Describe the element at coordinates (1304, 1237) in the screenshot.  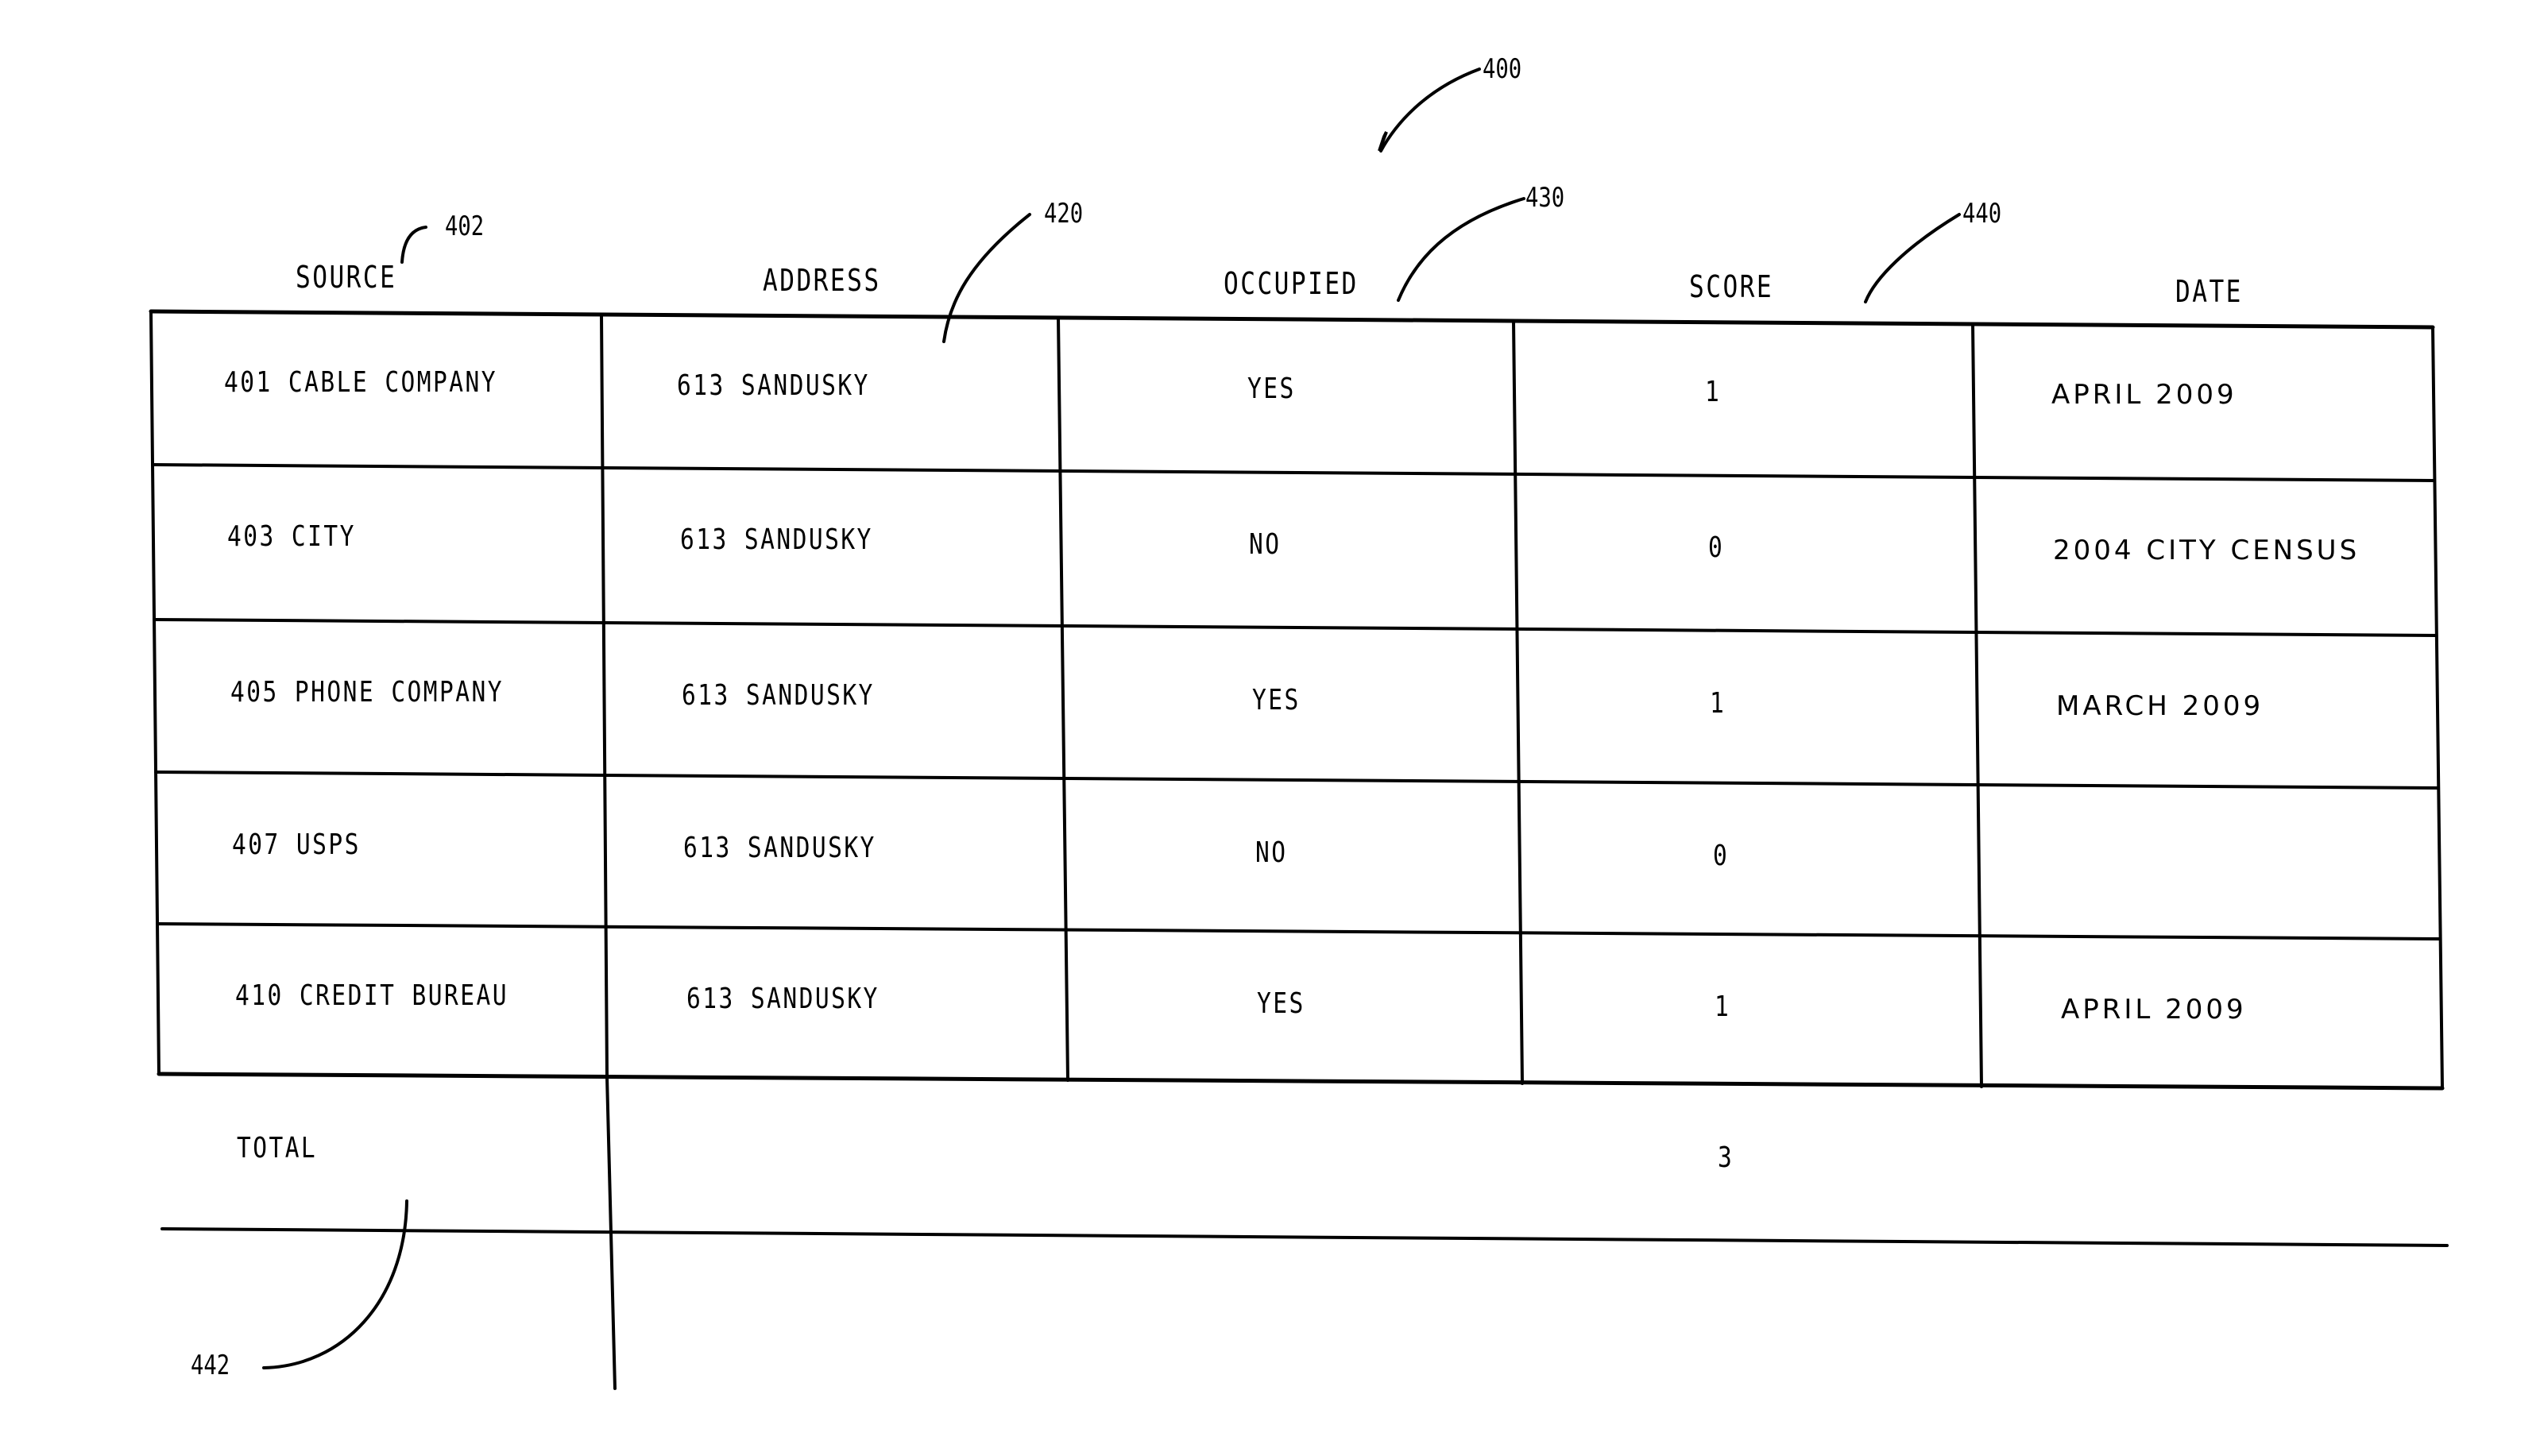
I see `total-row-bottom-line` at that location.